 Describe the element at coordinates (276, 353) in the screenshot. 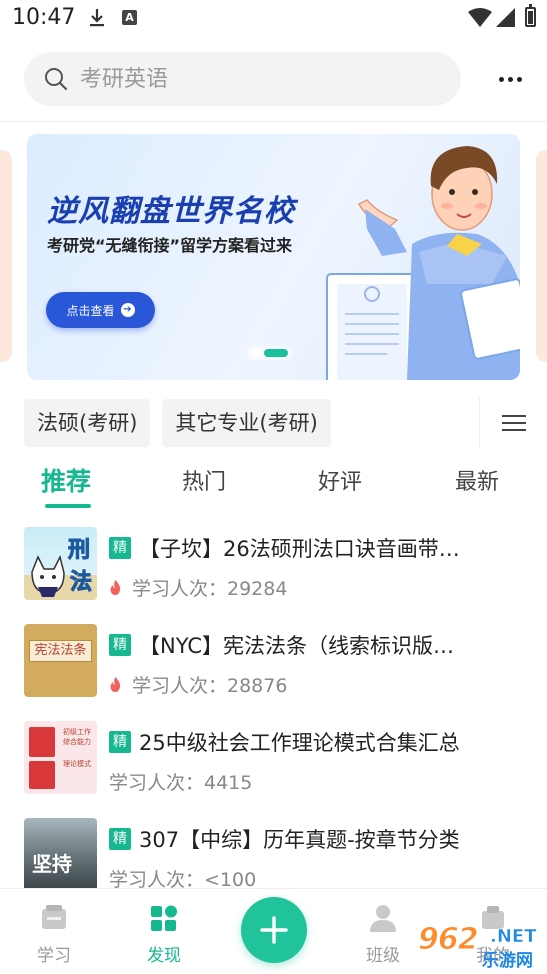

I see `banner-dot-active` at that location.